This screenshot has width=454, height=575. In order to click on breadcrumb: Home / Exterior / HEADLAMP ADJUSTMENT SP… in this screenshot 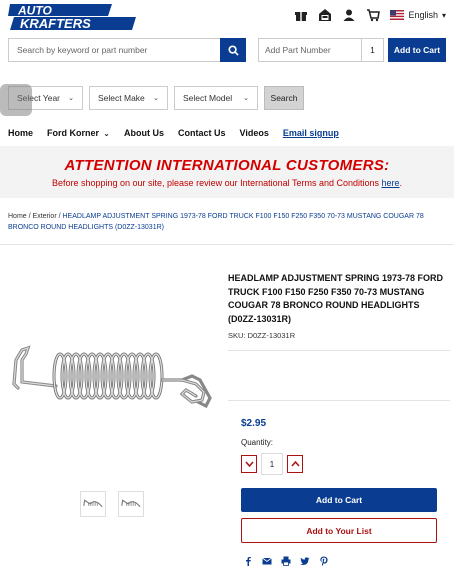, I will do `click(227, 222)`.